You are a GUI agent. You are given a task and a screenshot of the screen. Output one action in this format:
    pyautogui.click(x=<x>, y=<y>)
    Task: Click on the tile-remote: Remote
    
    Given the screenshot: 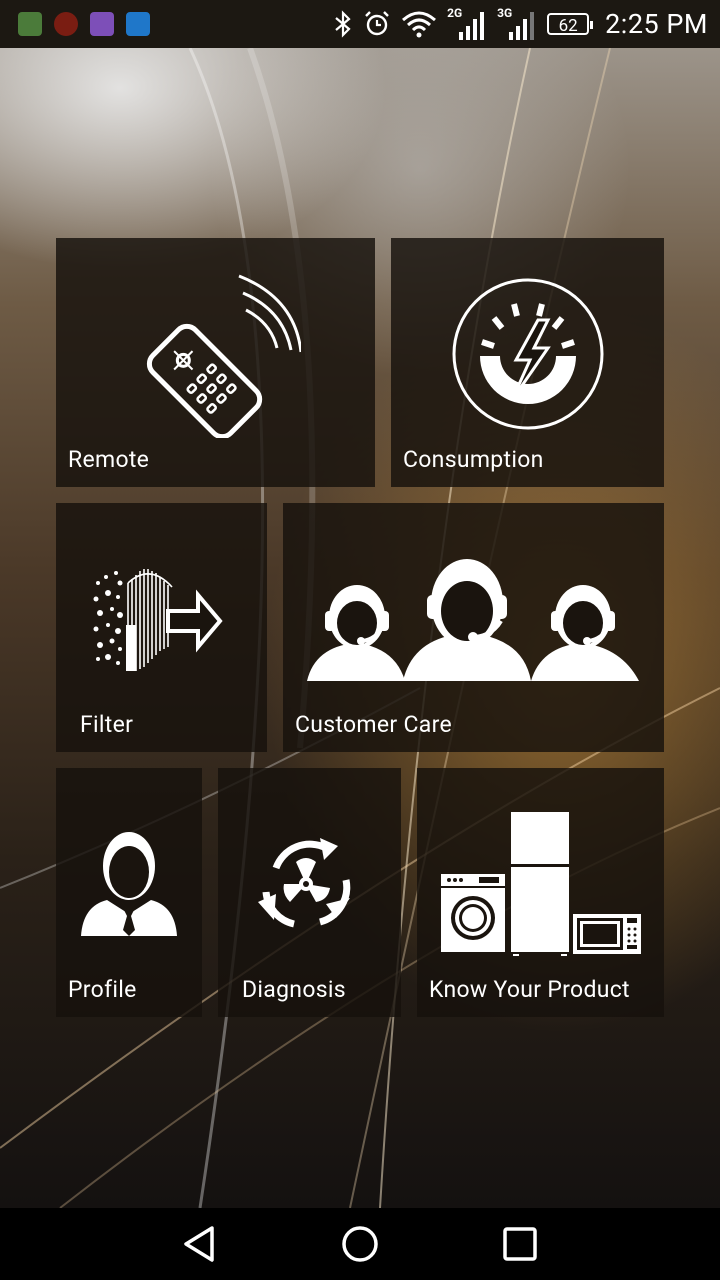 What is the action you would take?
    pyautogui.click(x=215, y=362)
    